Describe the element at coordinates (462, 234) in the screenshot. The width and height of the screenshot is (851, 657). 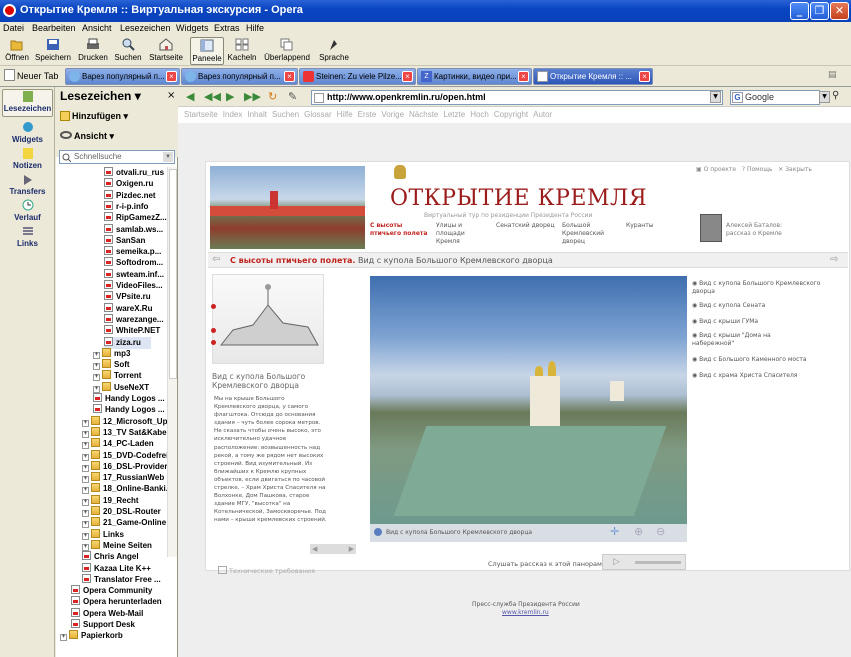
I see `menu-streets: Улицы и площади Кремля` at that location.